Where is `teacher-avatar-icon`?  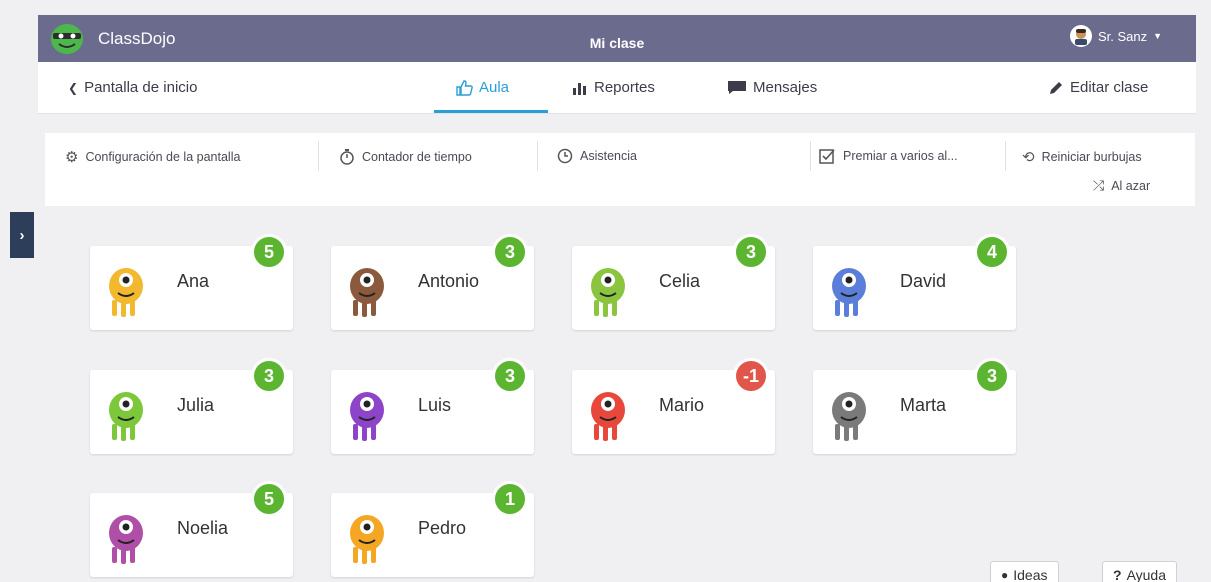
teacher-avatar-icon is located at coordinates (1080, 37).